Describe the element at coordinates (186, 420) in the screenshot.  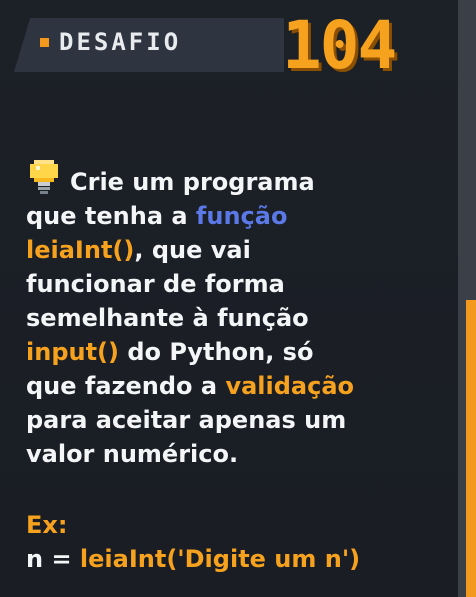
I see `description-line-8: para aceitar apenas um` at that location.